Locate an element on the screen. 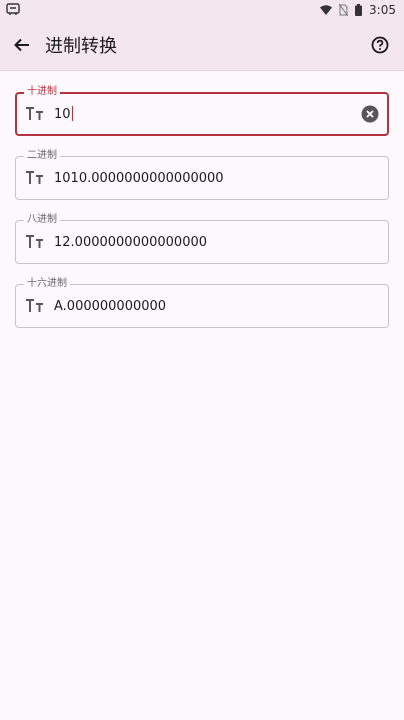 The width and height of the screenshot is (404, 720). binary-field-label: 二进制 is located at coordinates (42, 156).